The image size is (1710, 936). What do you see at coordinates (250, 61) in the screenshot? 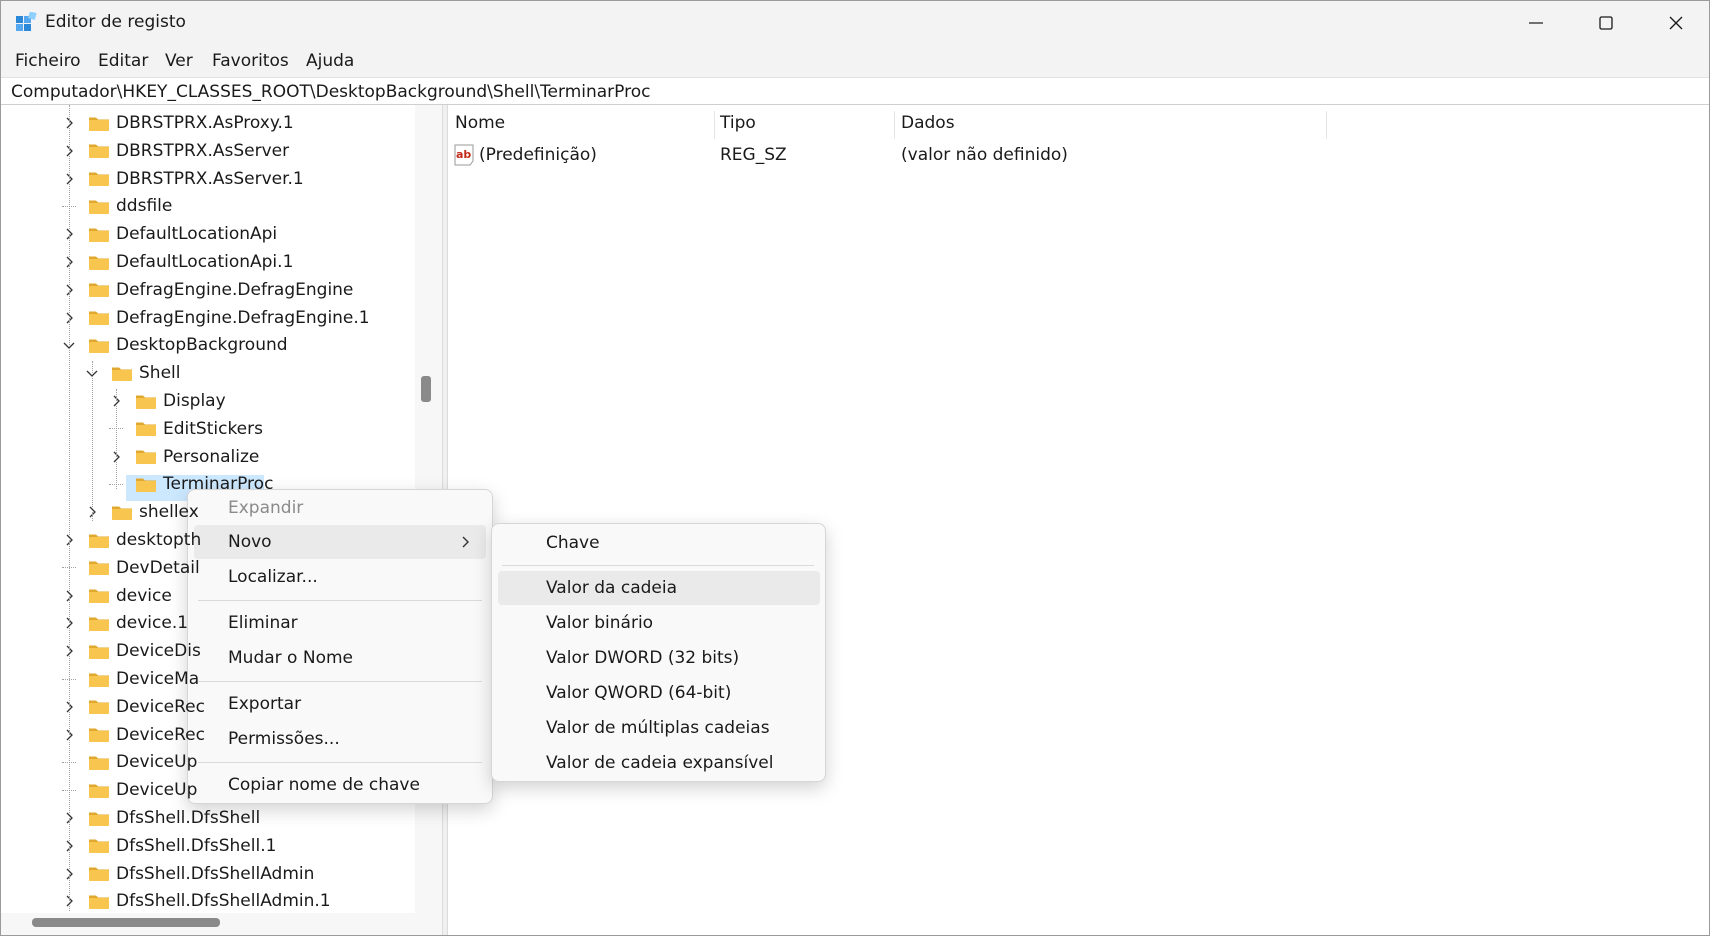
I see `menu-favoritos: Favoritos` at bounding box center [250, 61].